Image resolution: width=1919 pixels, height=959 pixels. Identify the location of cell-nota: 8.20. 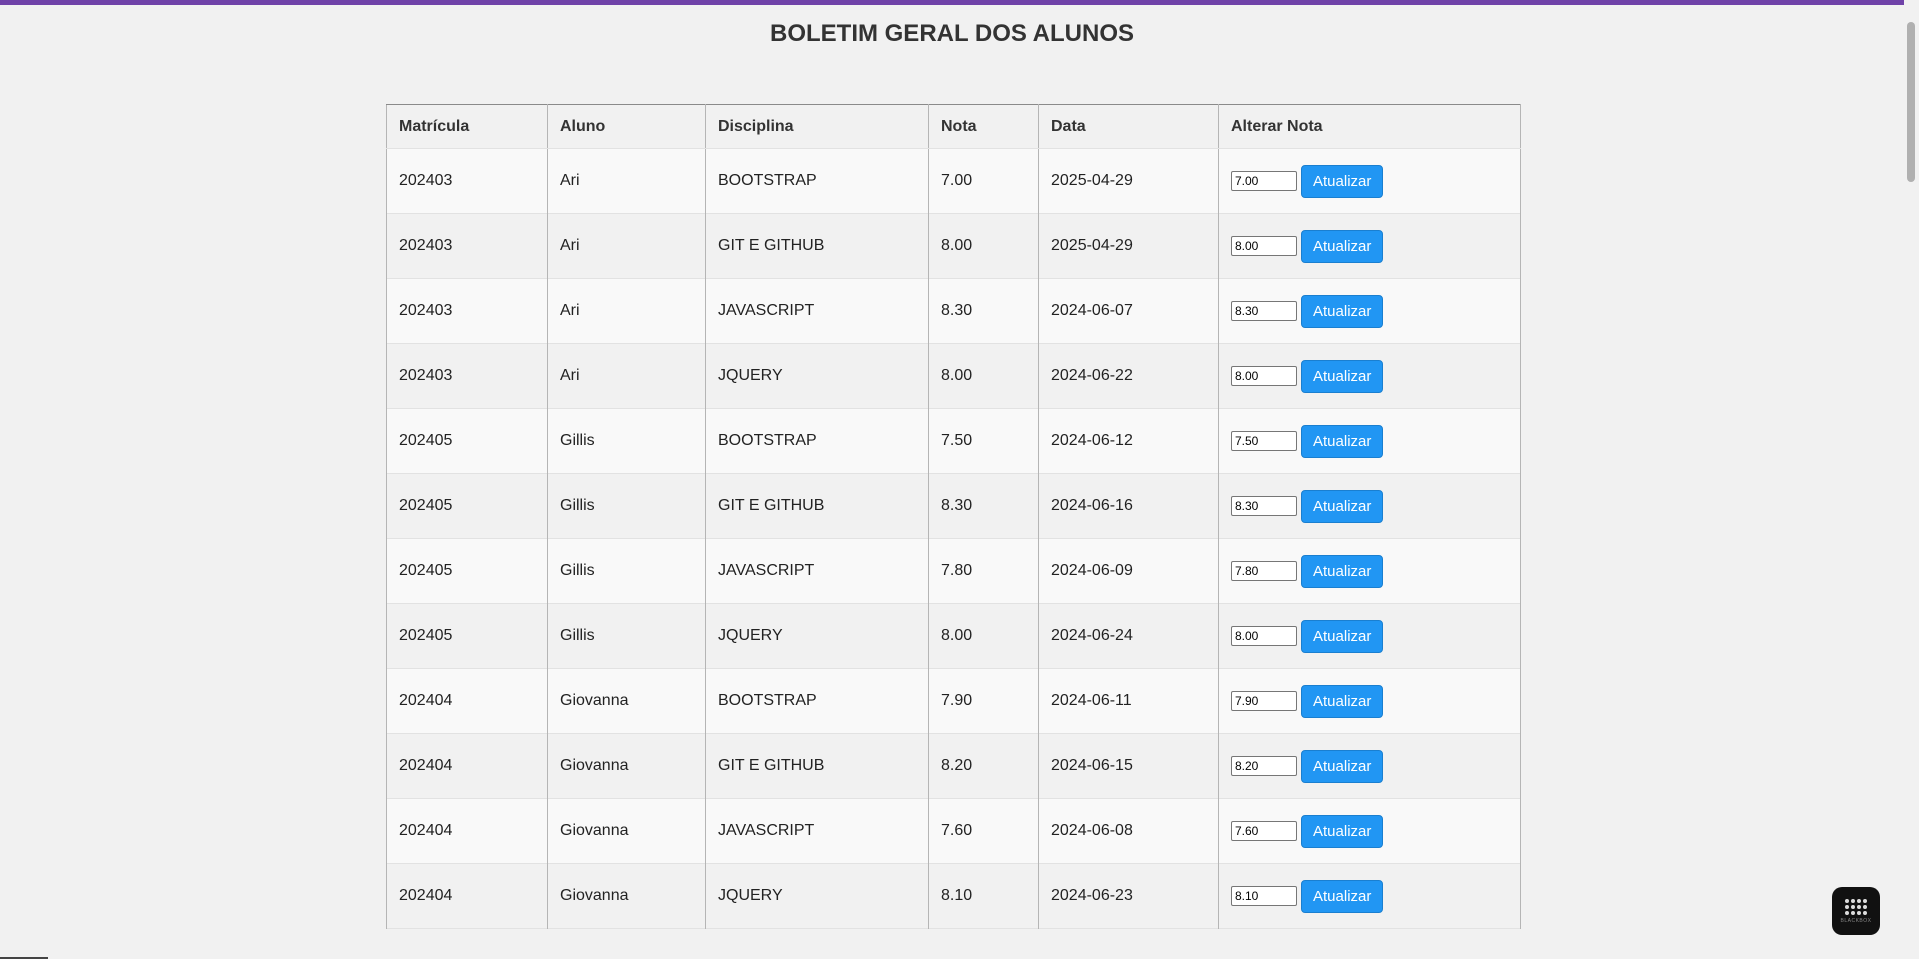
(983, 766).